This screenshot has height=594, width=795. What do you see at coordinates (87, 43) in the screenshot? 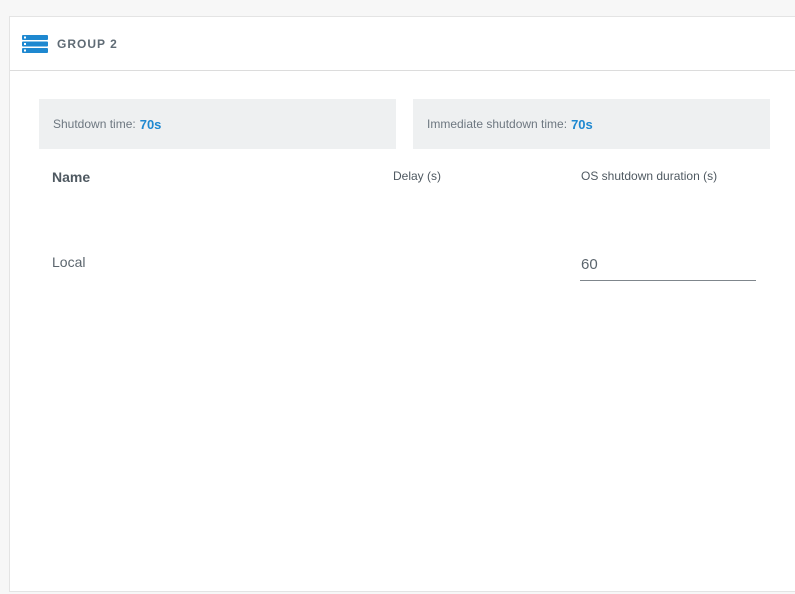
I see `group-title: GROUP 2` at bounding box center [87, 43].